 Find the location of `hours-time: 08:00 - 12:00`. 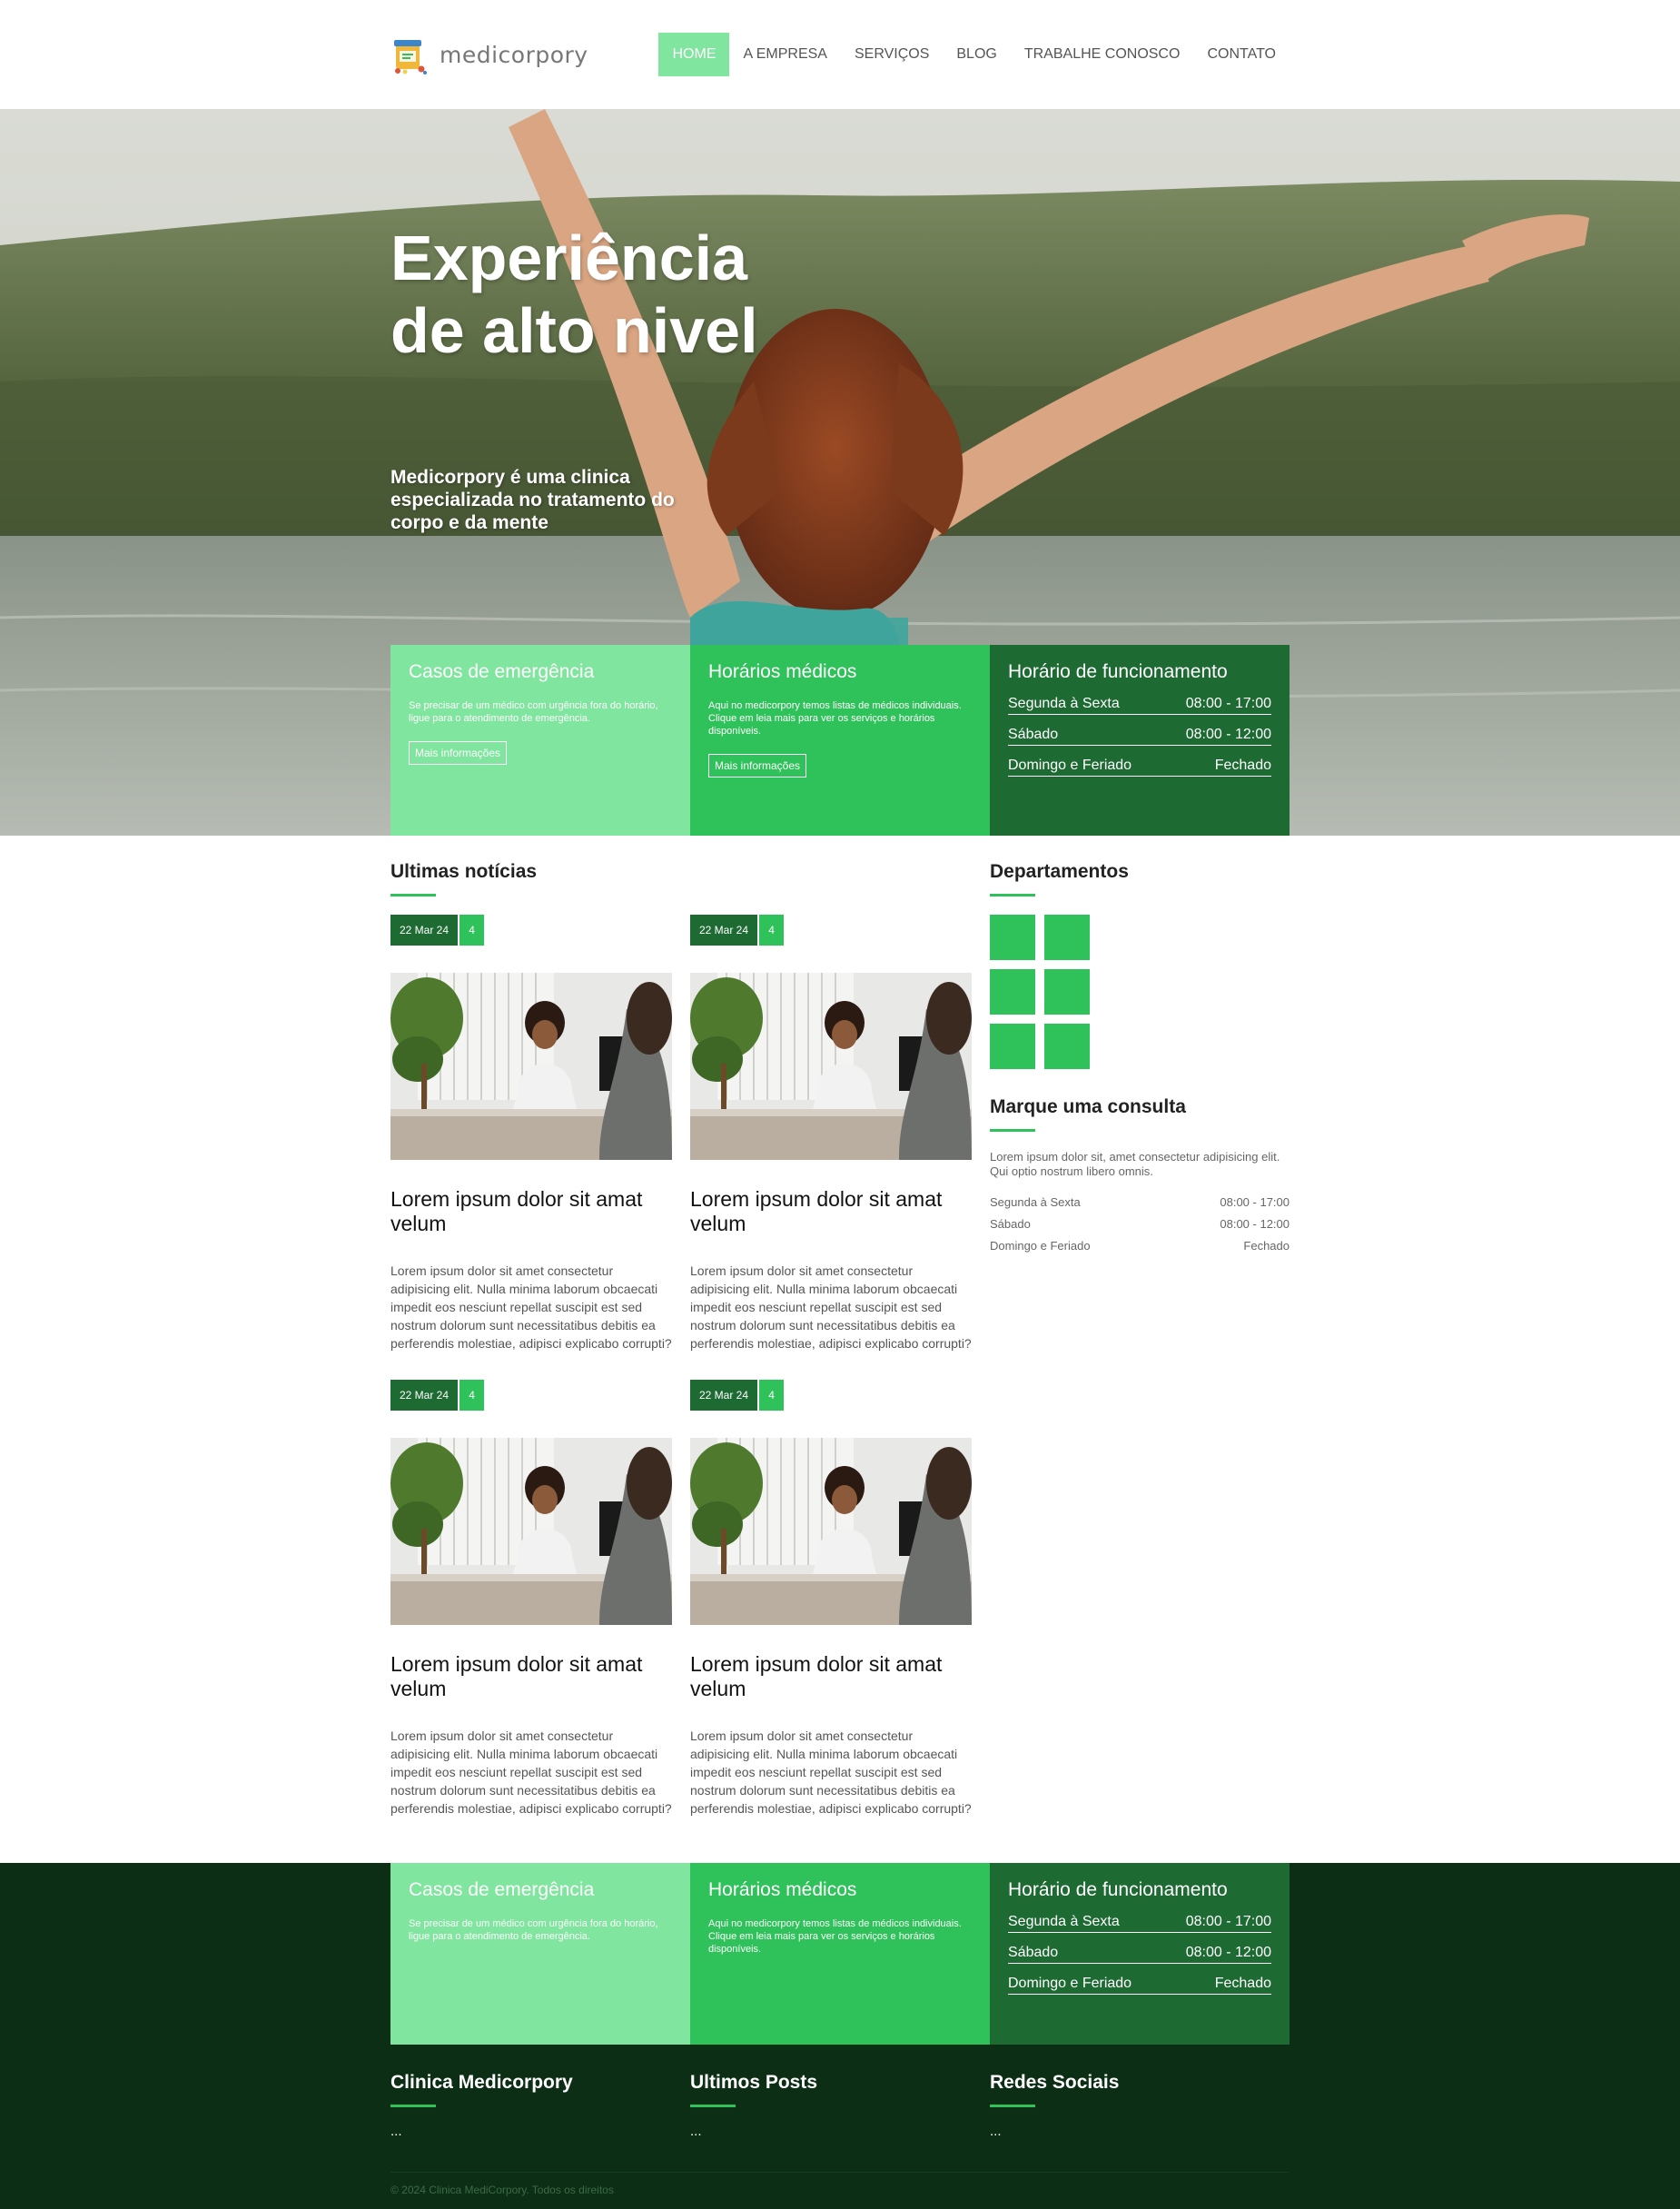

hours-time: 08:00 - 12:00 is located at coordinates (1228, 734).